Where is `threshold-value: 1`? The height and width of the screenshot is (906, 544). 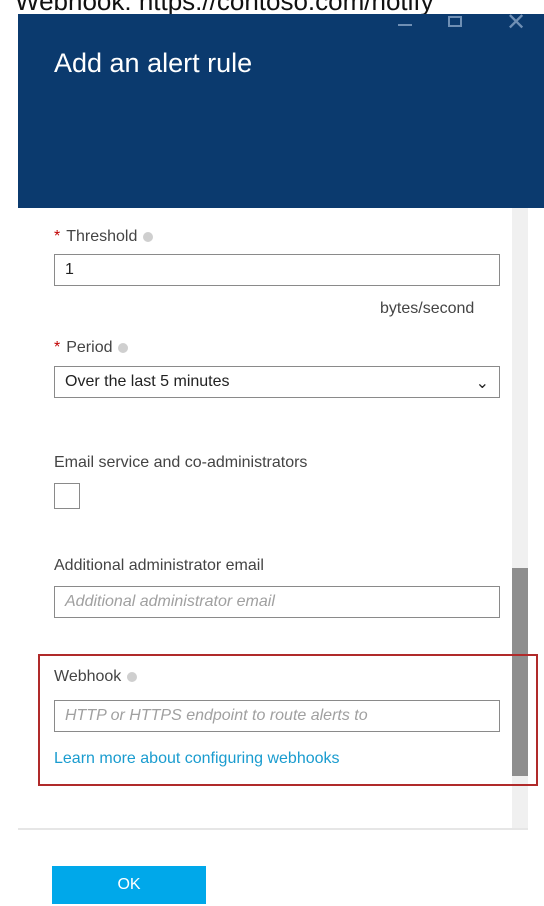 threshold-value: 1 is located at coordinates (69, 269).